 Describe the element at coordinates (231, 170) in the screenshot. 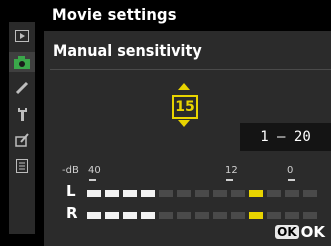

I see `meter-scale-12: 12` at that location.